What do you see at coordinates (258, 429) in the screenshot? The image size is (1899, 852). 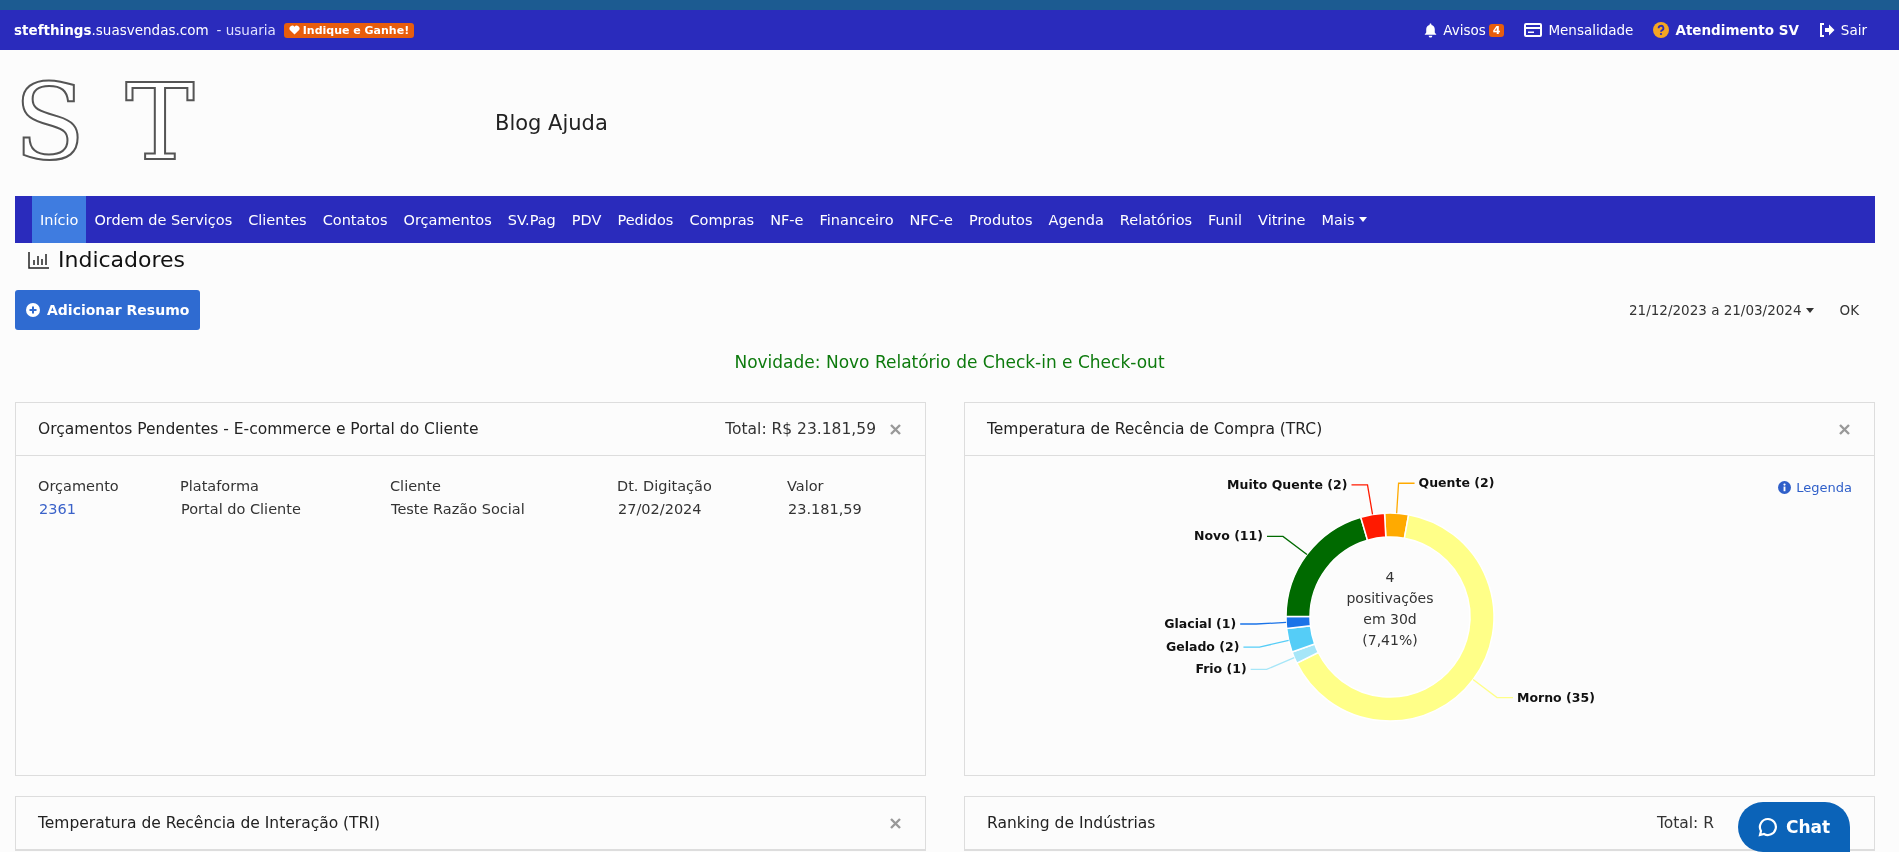 I see `card-title: Orçamentos Pendentes - E-commerce e Portal do Cliente` at bounding box center [258, 429].